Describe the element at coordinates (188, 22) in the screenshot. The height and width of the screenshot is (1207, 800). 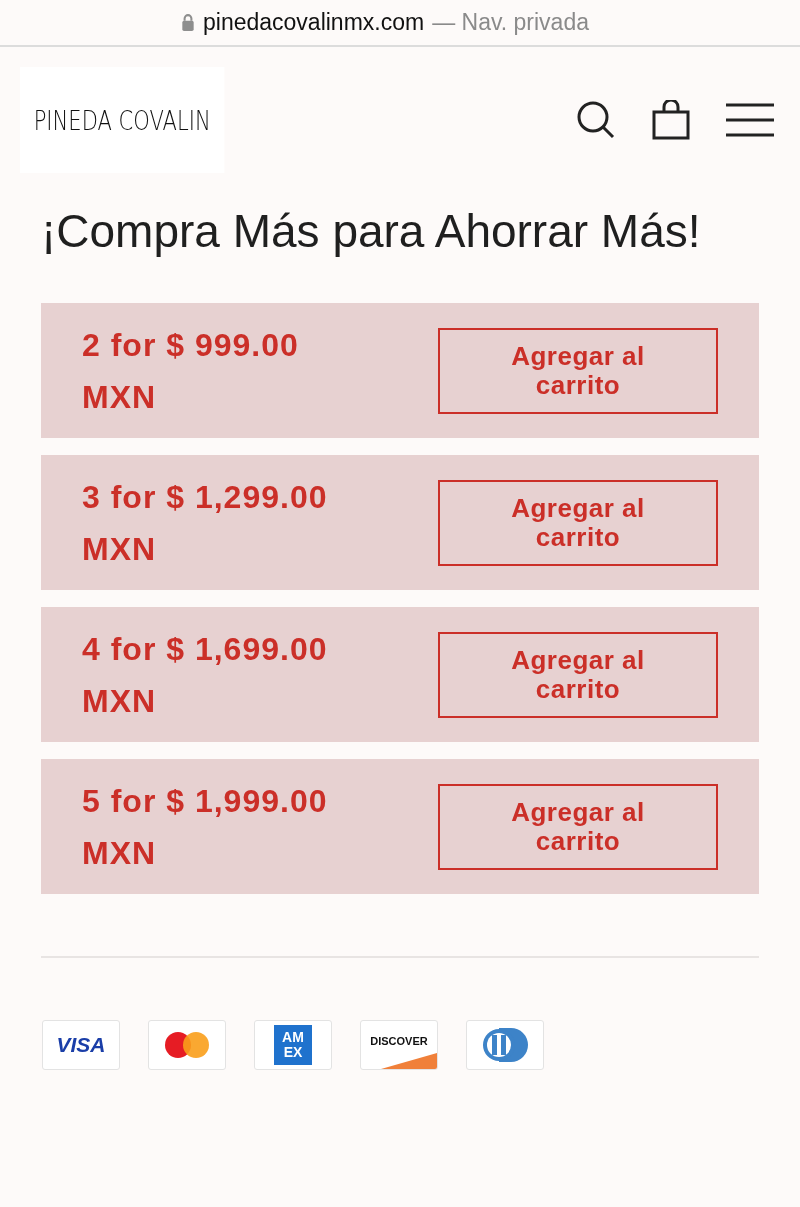
I see `lock-icon` at that location.